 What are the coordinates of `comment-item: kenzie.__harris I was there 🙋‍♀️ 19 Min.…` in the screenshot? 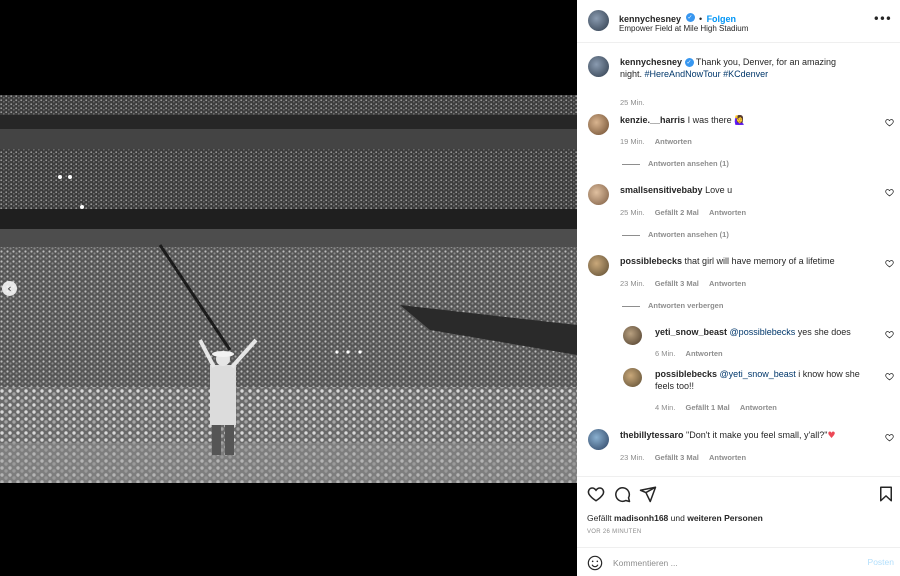 It's located at (738, 144).